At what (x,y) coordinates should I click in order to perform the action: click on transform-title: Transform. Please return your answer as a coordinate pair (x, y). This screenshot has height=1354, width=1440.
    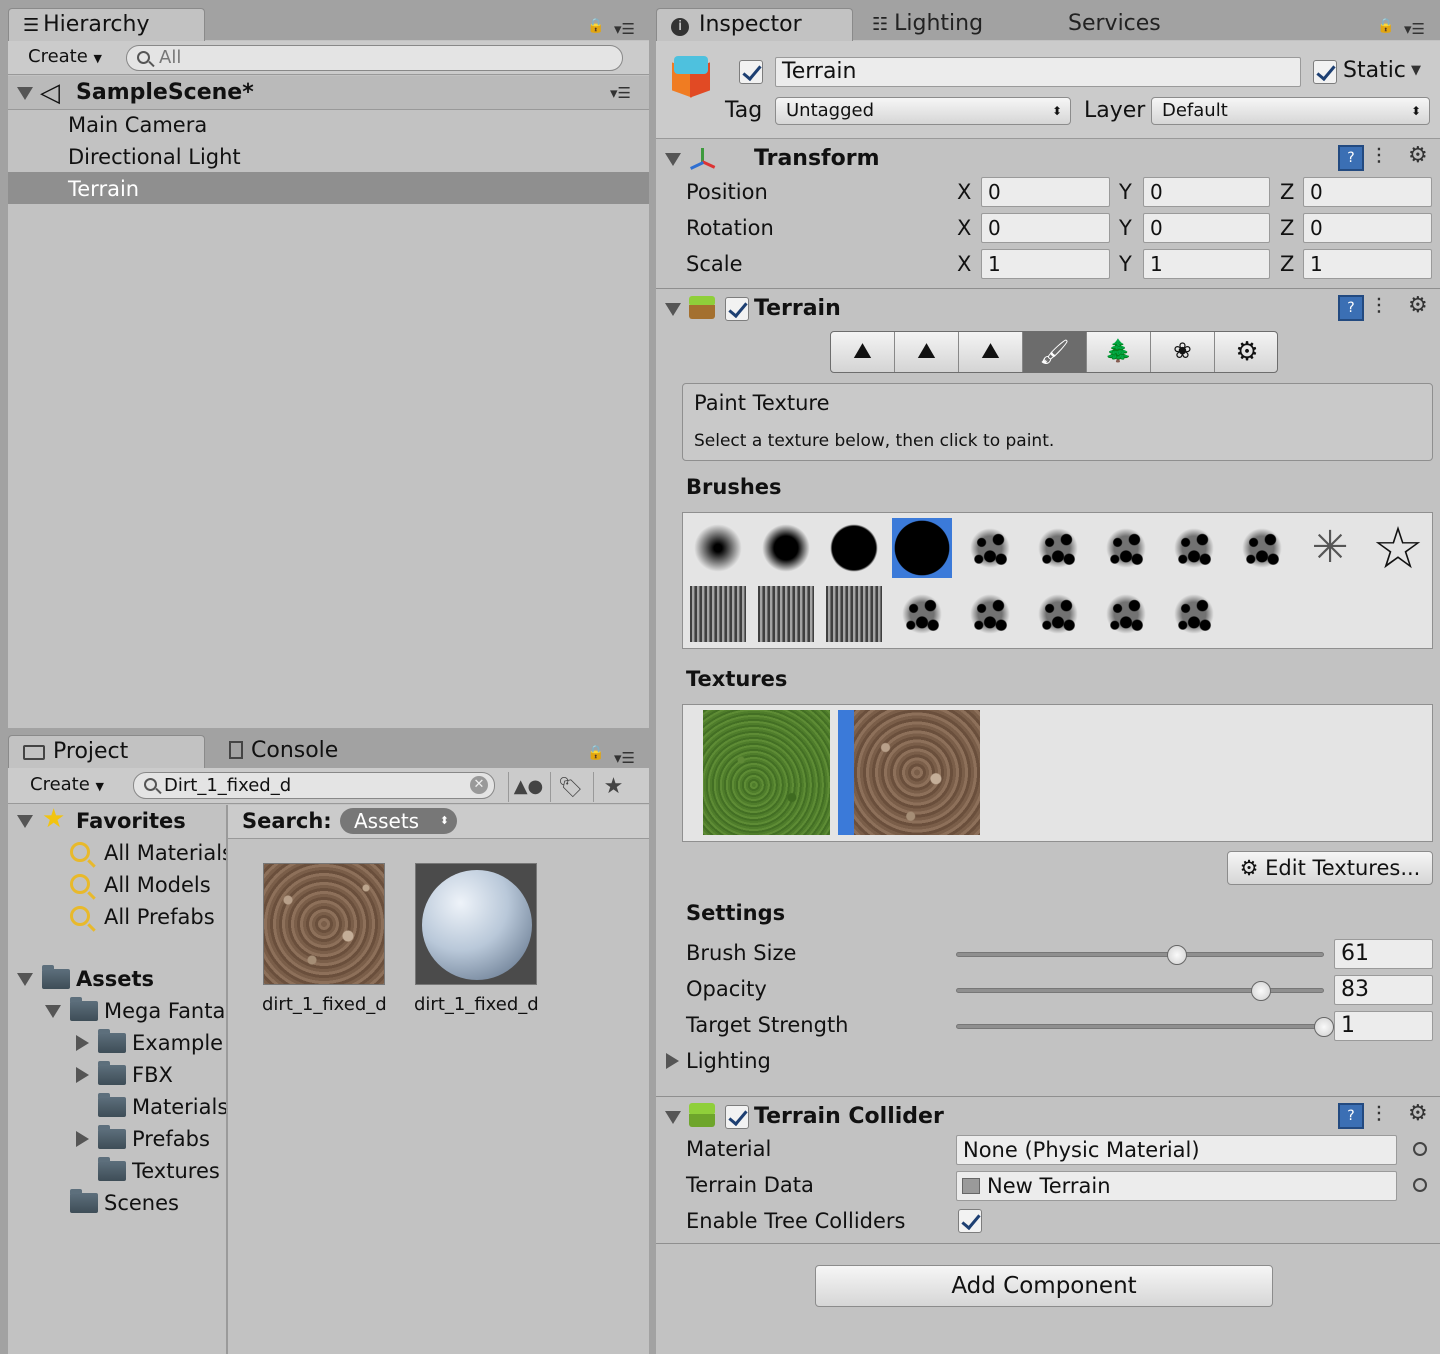
    Looking at the image, I should click on (817, 159).